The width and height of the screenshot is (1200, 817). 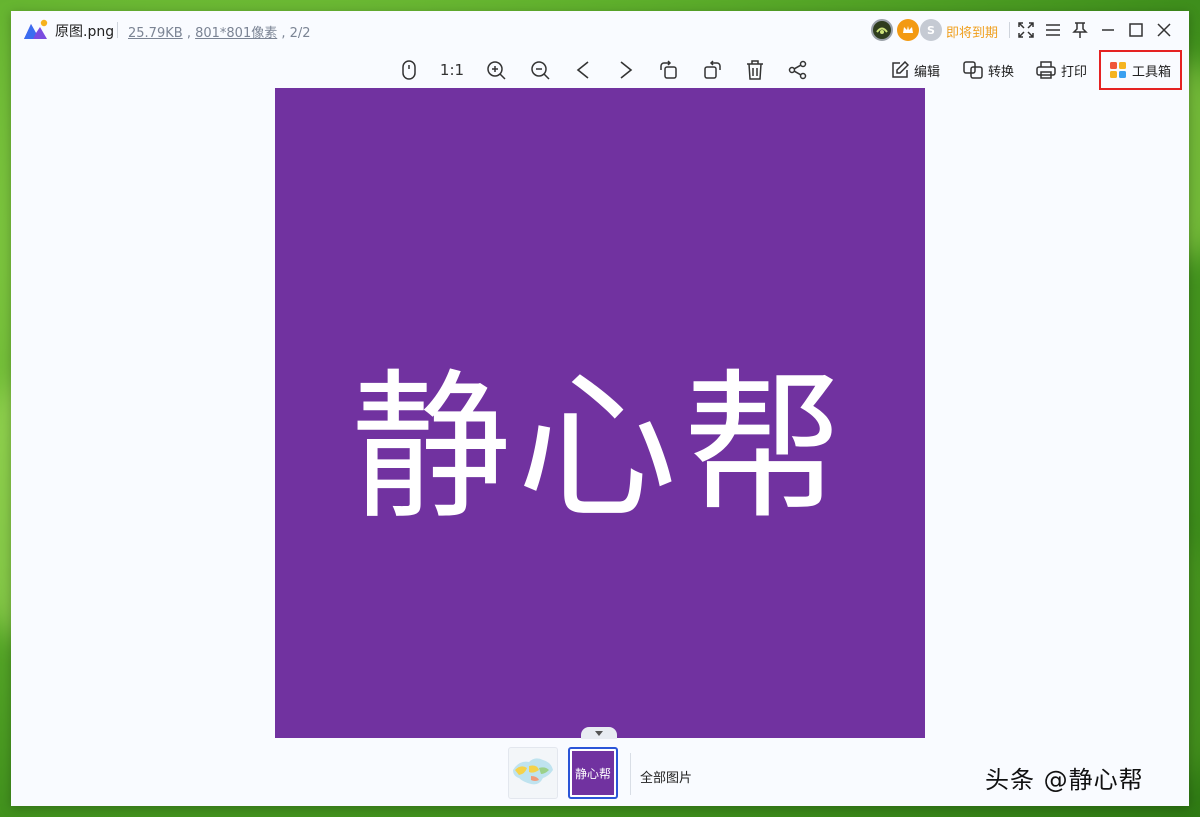 I want to click on s-coin-icon: S, so click(x=931, y=30).